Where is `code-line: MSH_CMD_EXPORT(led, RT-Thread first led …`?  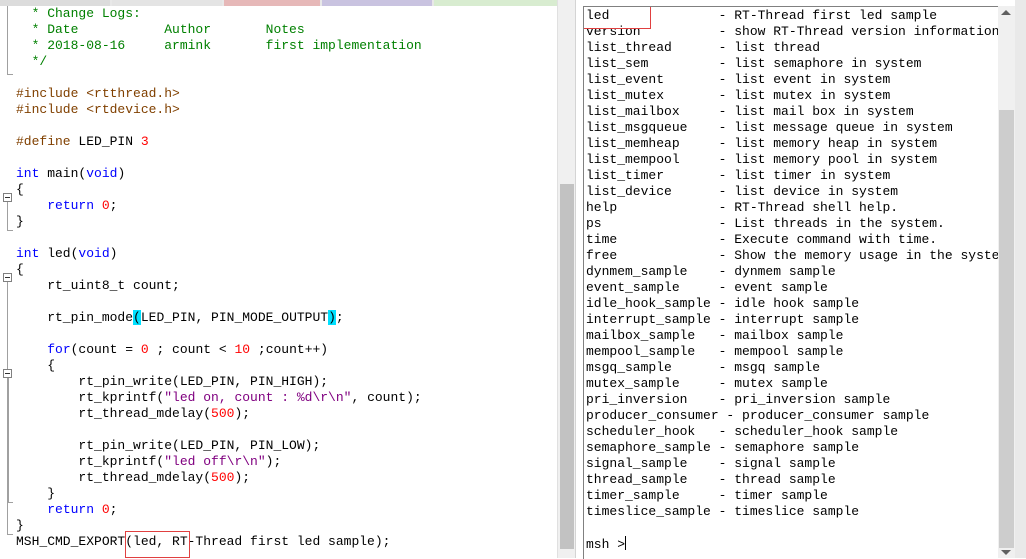 code-line: MSH_CMD_EXPORT(led, RT-Thread first led … is located at coordinates (286, 542).